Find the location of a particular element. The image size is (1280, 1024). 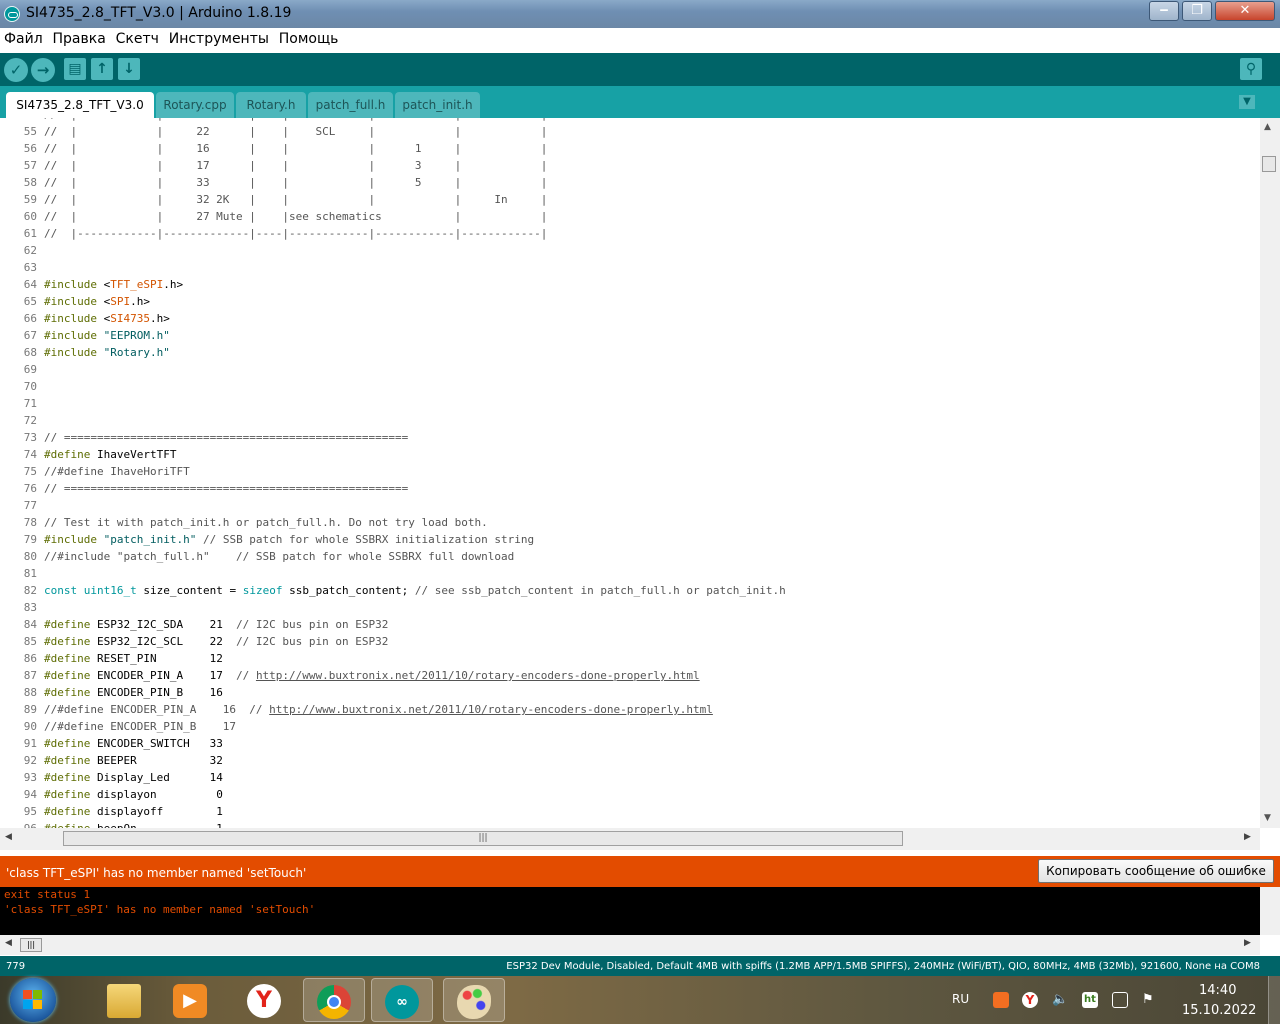

code-line: 69 is located at coordinates (393, 369).